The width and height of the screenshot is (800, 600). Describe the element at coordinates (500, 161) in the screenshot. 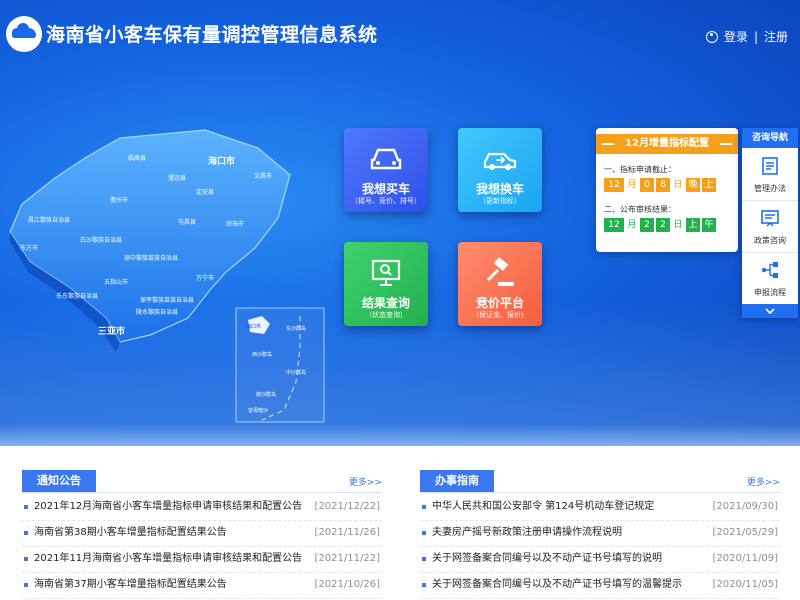

I see `car-swap-icon` at that location.